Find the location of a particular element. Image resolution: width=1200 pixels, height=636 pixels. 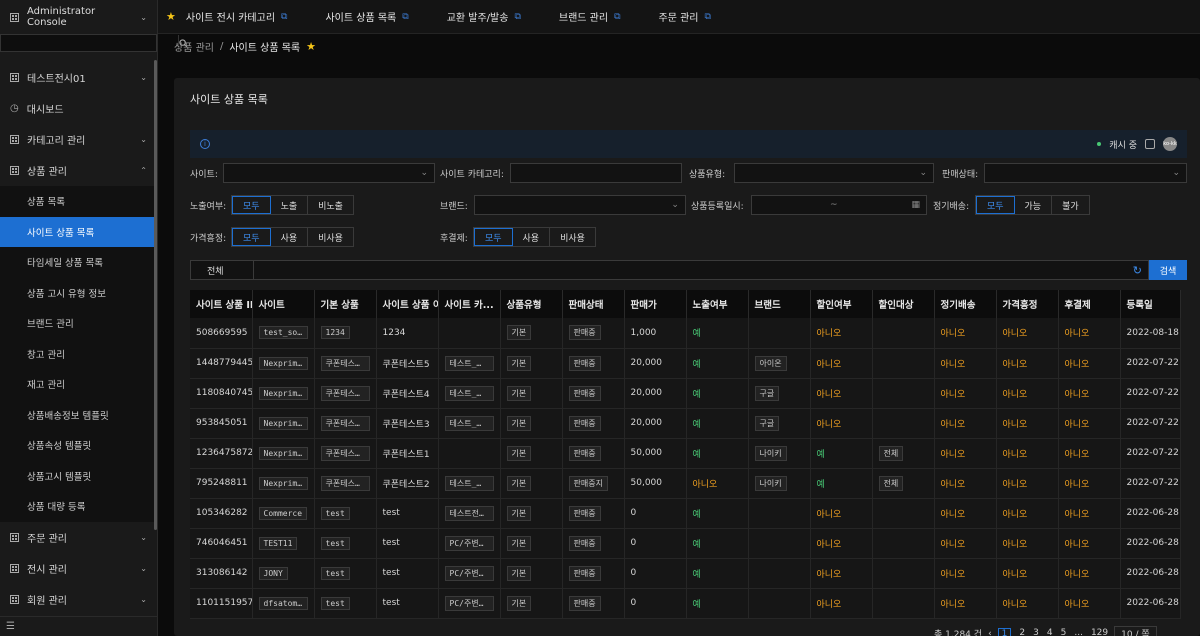

postpay-option-use: 사용 is located at coordinates (532, 237).